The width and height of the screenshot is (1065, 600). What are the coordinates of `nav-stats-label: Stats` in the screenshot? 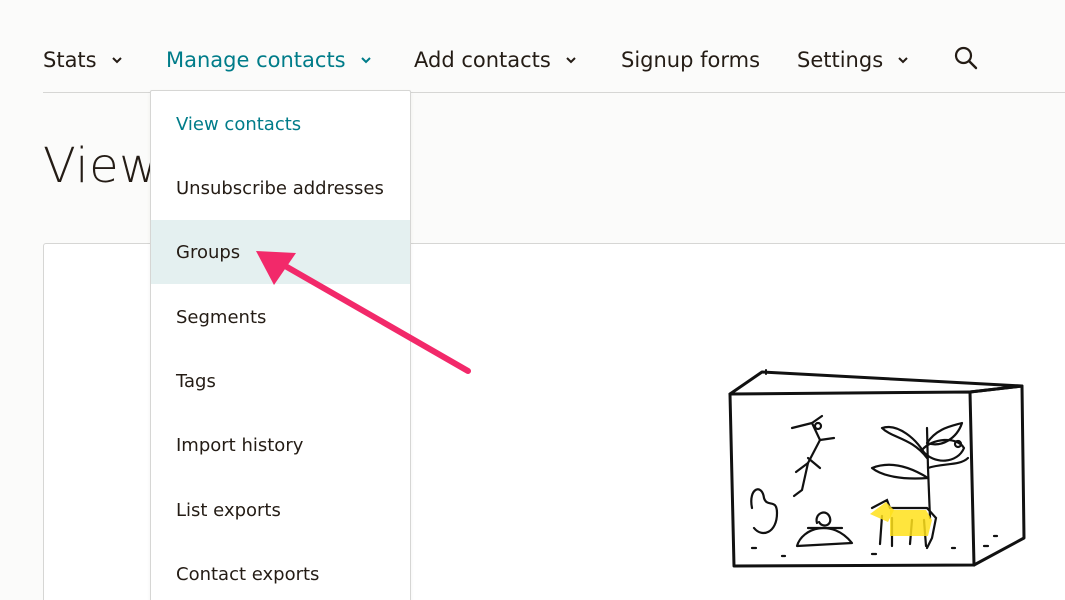 It's located at (70, 60).